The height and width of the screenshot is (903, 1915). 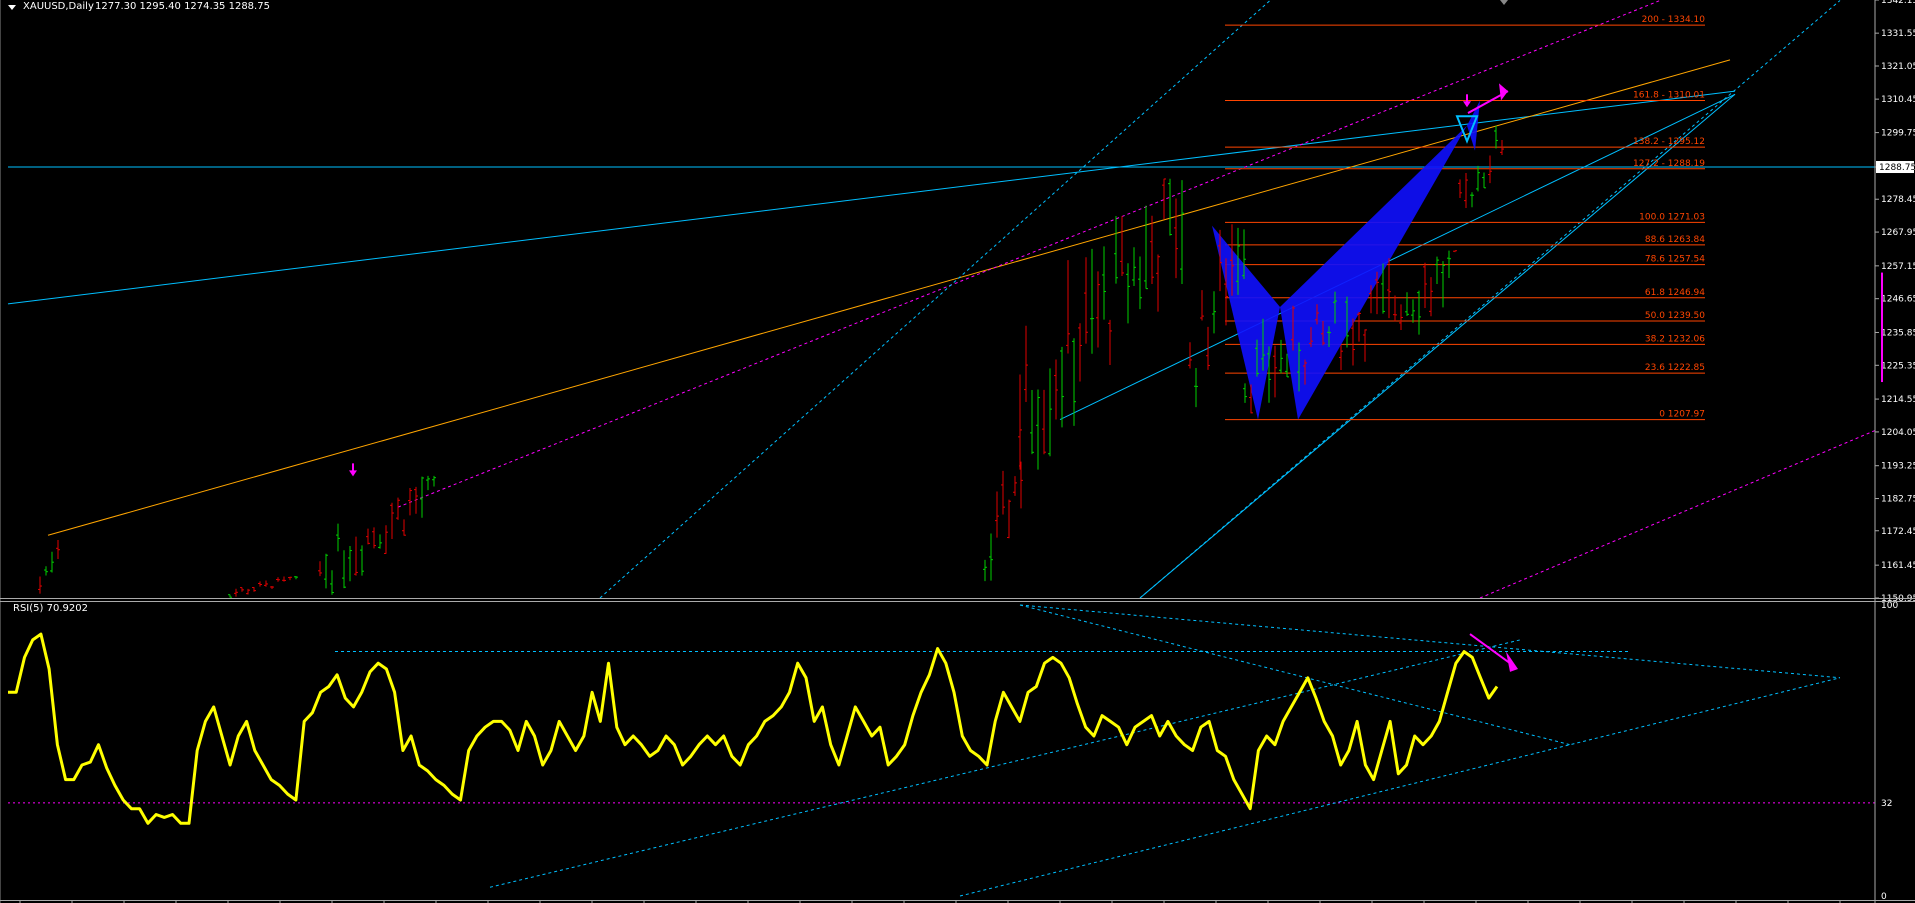 What do you see at coordinates (12, 7) in the screenshot?
I see `window-dropdown-icon` at bounding box center [12, 7].